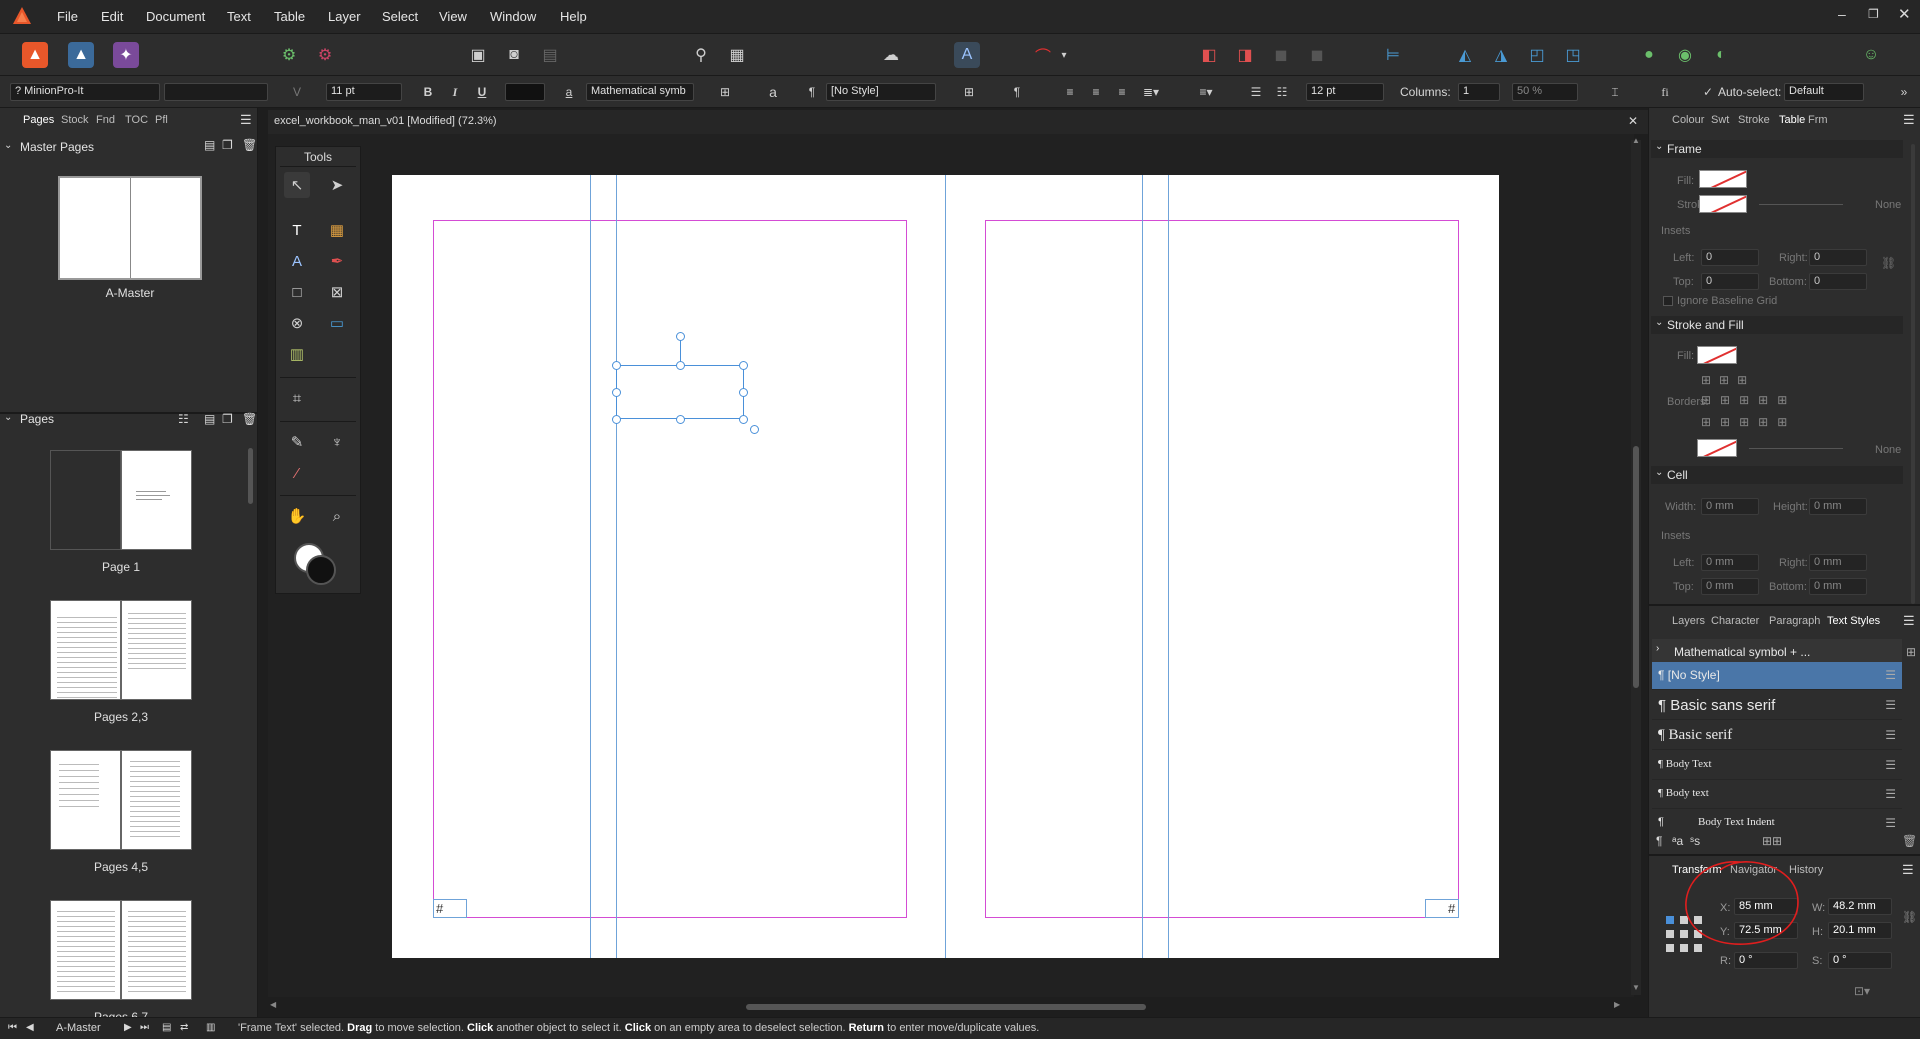 The width and height of the screenshot is (1920, 1039). What do you see at coordinates (453, 16) in the screenshot?
I see `menu-view: View` at bounding box center [453, 16].